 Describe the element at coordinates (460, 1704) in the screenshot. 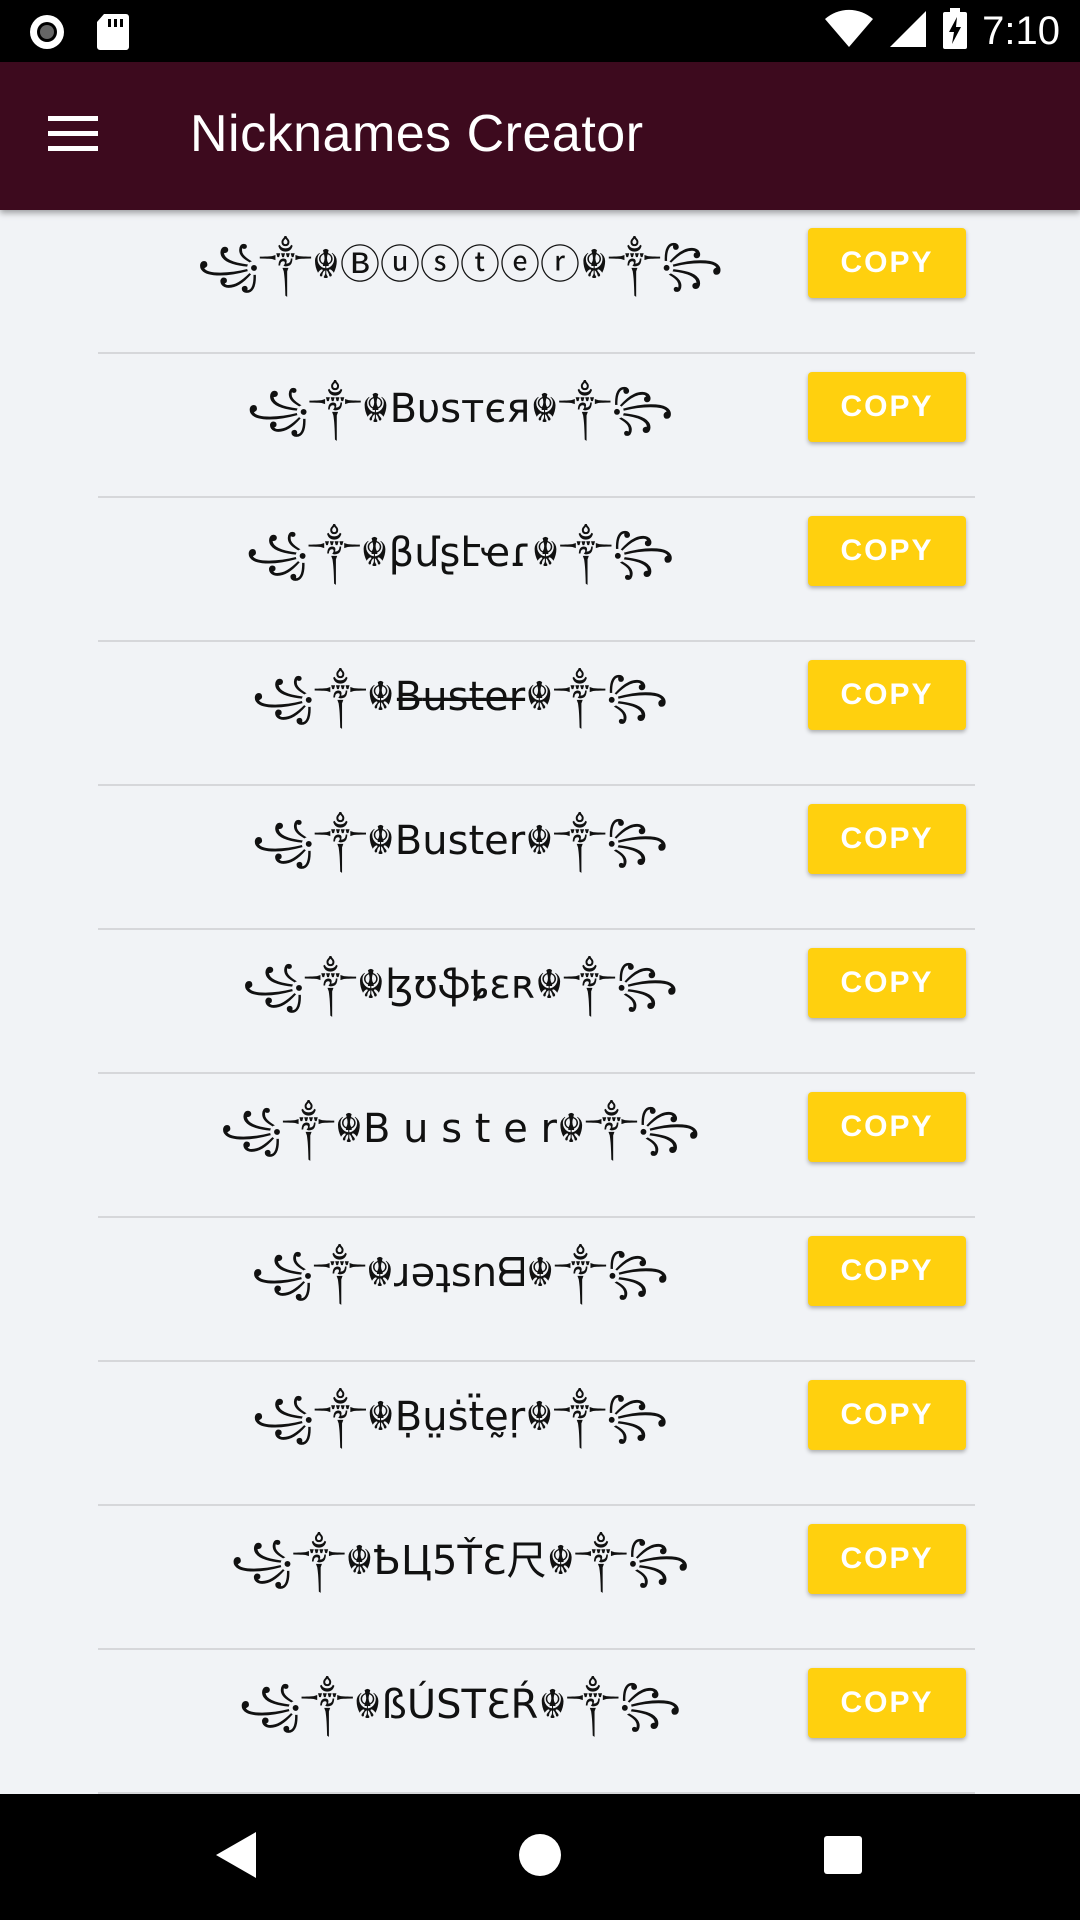

I see `nickname-text: ꧁༒☬ßÚSTƐŔ☬༒꧂` at that location.